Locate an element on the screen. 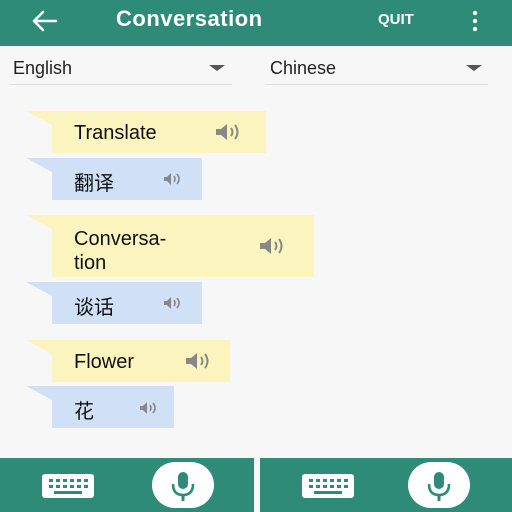 This screenshot has width=512, height=512. page-title: Conversation is located at coordinates (189, 18).